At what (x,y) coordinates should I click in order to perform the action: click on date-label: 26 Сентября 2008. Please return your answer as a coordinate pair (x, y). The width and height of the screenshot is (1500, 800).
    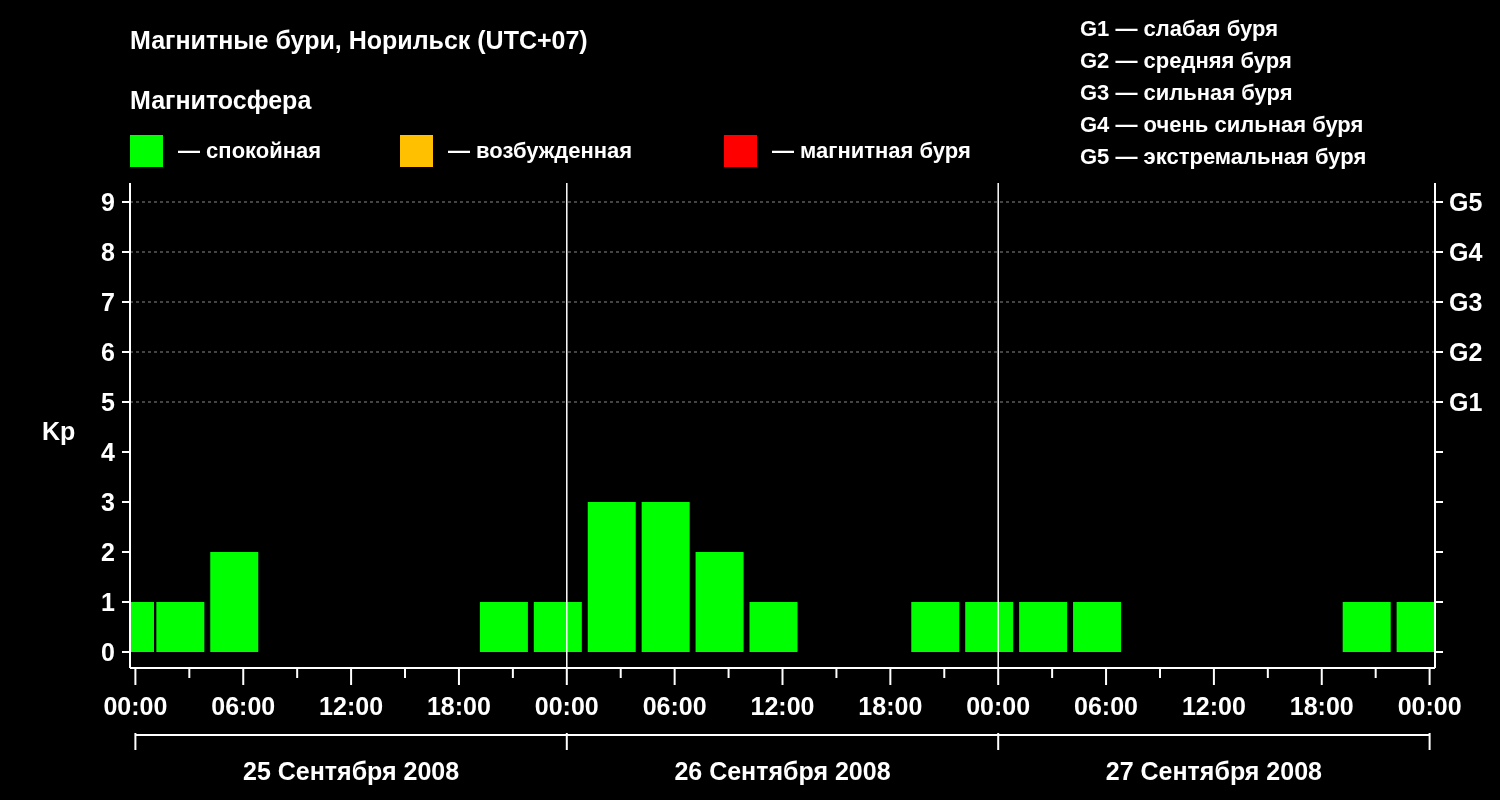
    Looking at the image, I should click on (782, 771).